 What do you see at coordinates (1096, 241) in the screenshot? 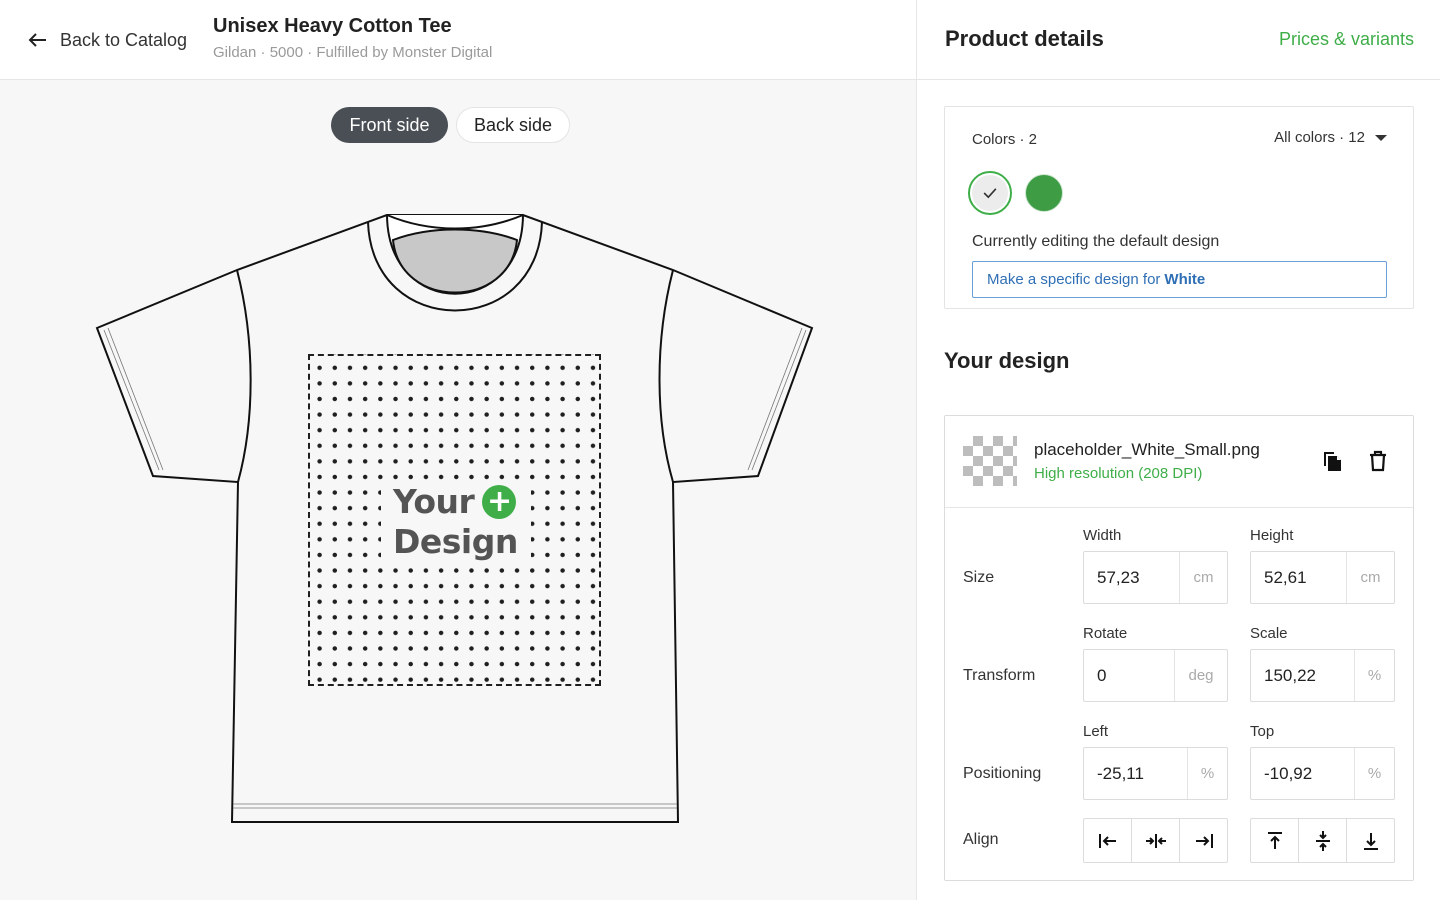
I see `editing-status: Currently editing the default design` at bounding box center [1096, 241].